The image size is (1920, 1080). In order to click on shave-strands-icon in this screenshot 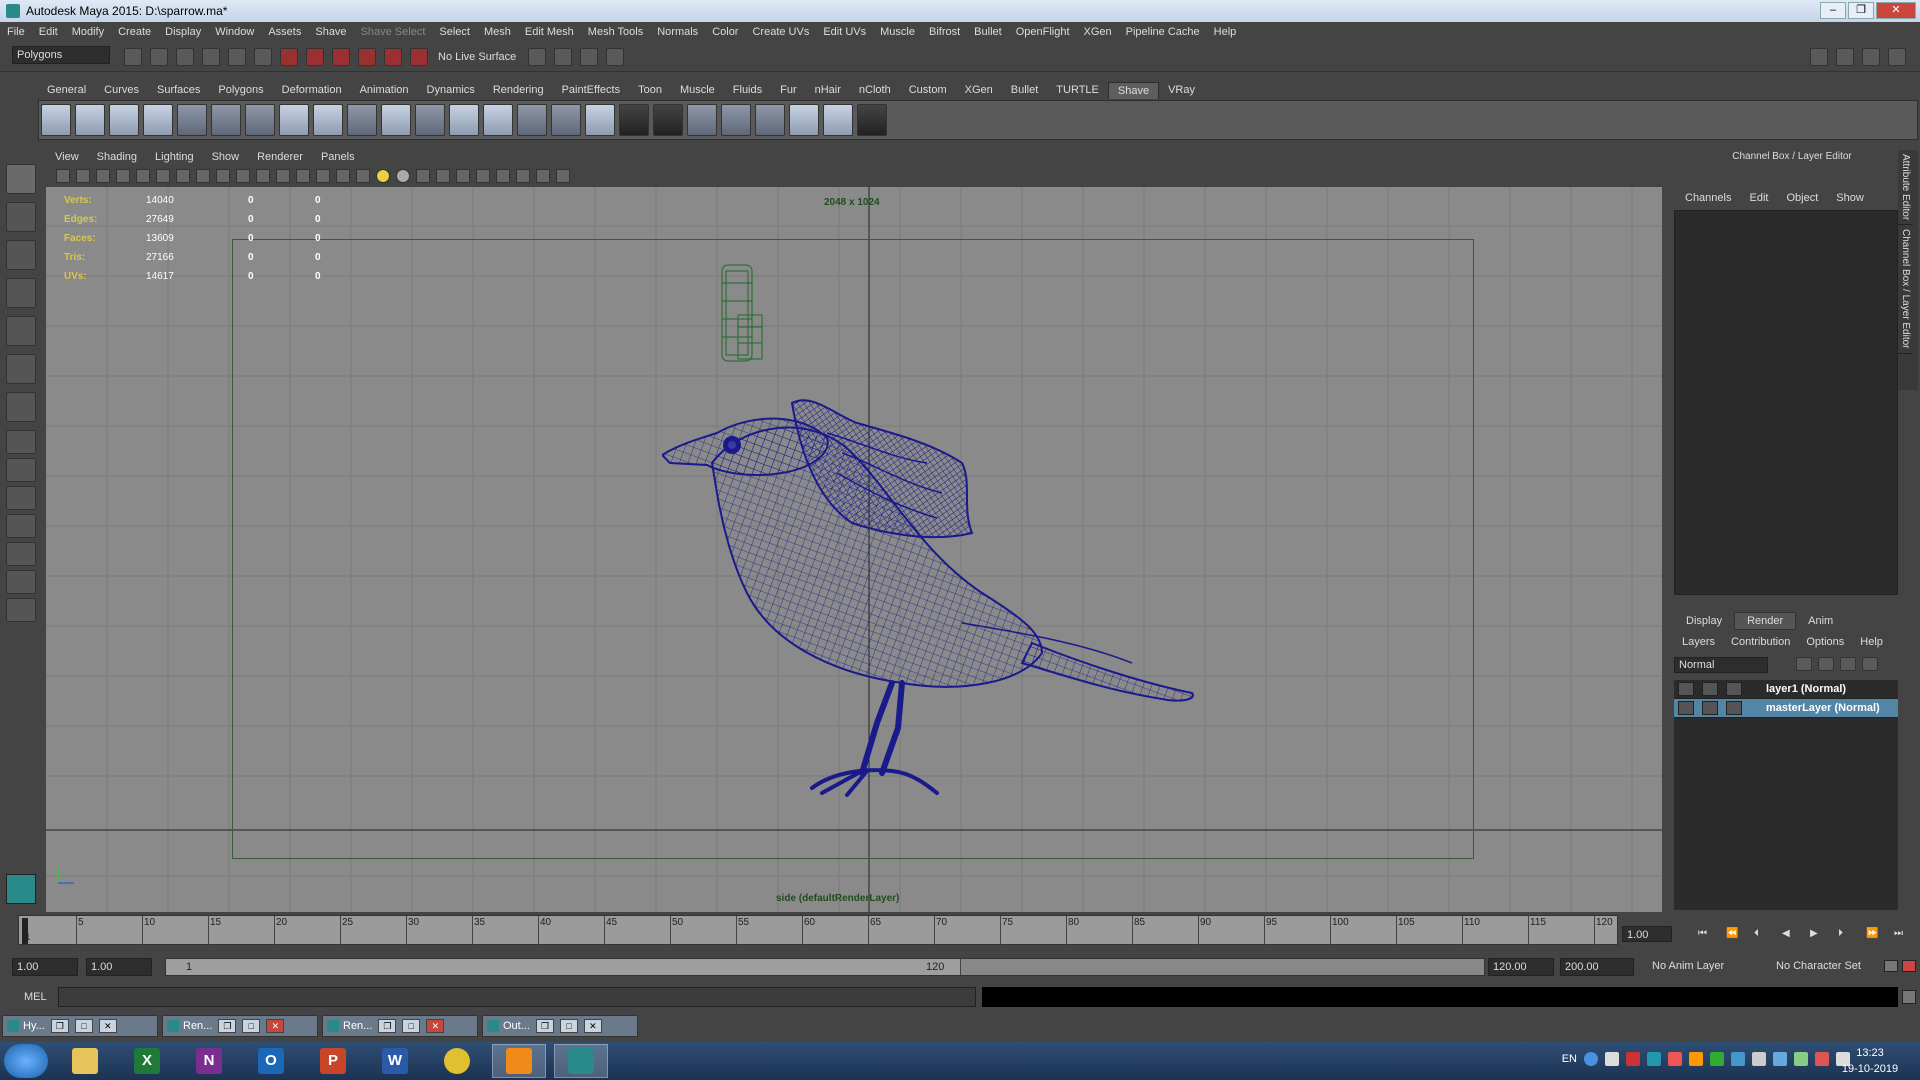, I will do `click(804, 120)`.